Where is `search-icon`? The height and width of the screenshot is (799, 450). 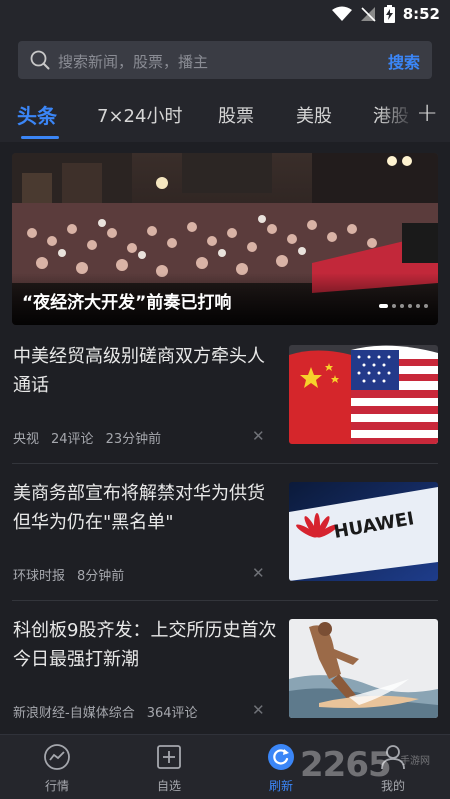 search-icon is located at coordinates (40, 60).